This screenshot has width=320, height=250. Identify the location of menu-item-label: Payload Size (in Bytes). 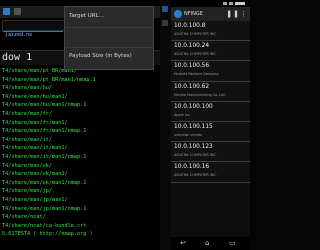
(100, 56).